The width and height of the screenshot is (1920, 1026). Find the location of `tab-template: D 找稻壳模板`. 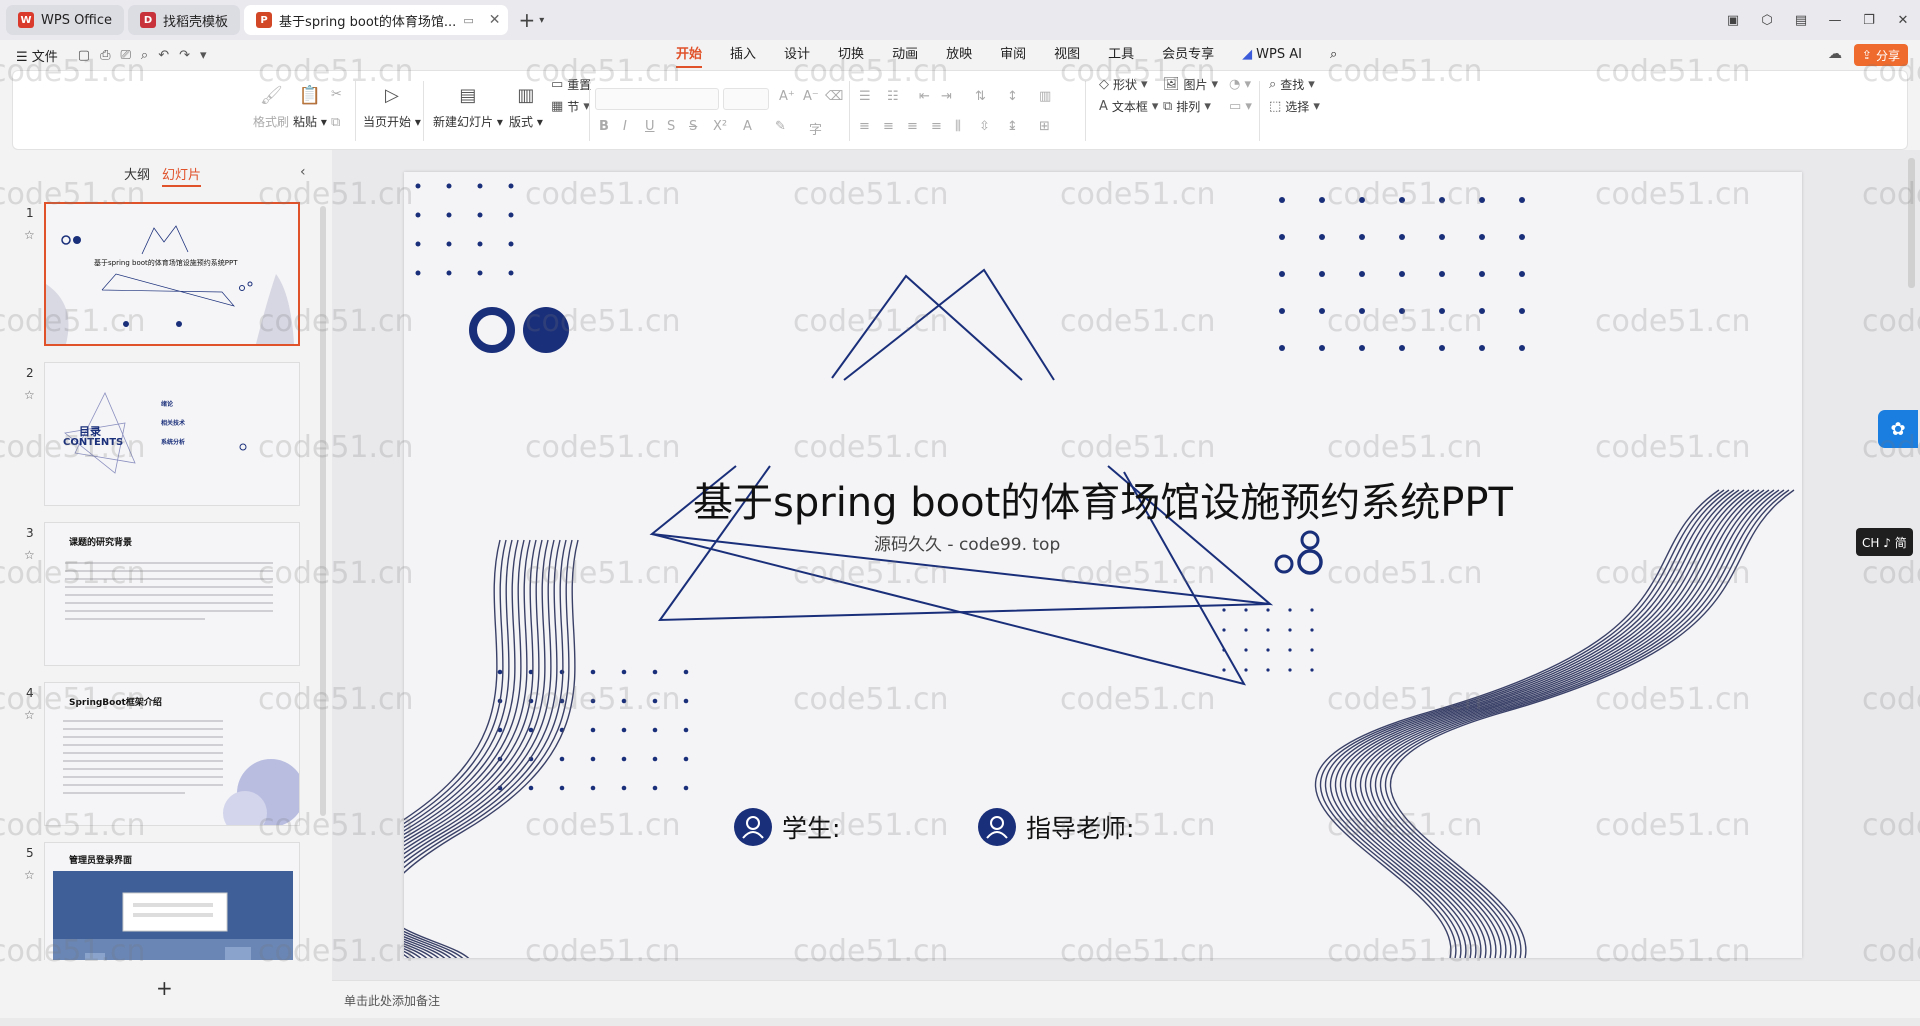

tab-template: D 找稻壳模板 is located at coordinates (184, 20).